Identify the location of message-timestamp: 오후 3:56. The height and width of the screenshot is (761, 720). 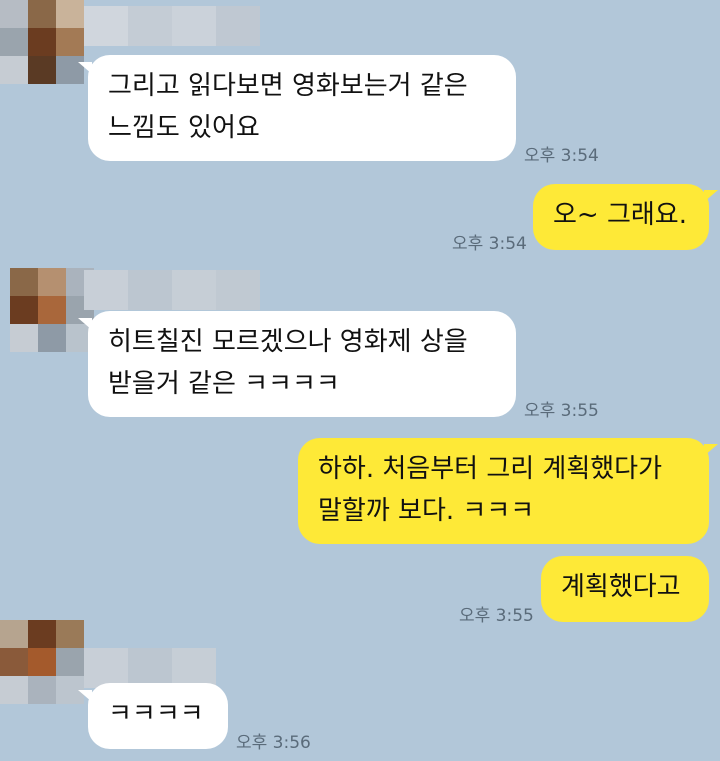
(273, 743).